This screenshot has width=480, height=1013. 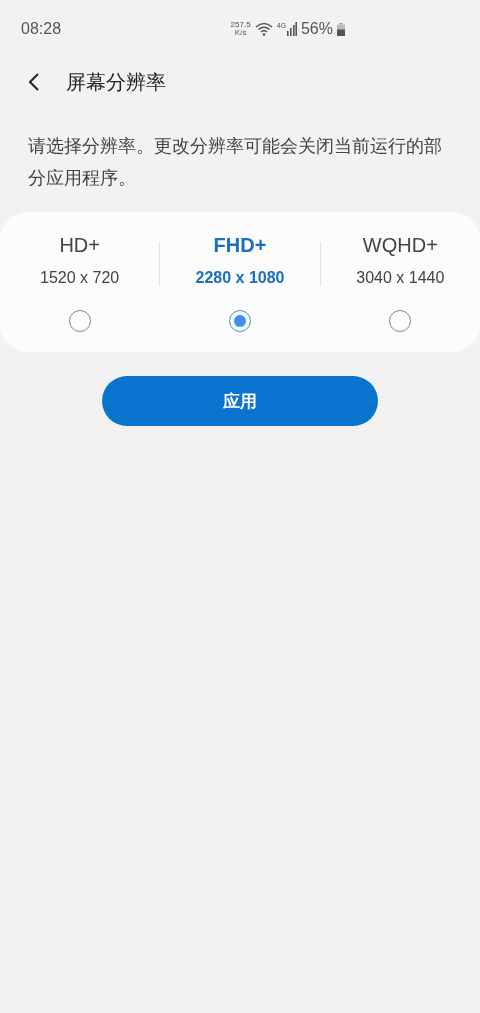 I want to click on resolution-name: WQHD+, so click(x=400, y=245).